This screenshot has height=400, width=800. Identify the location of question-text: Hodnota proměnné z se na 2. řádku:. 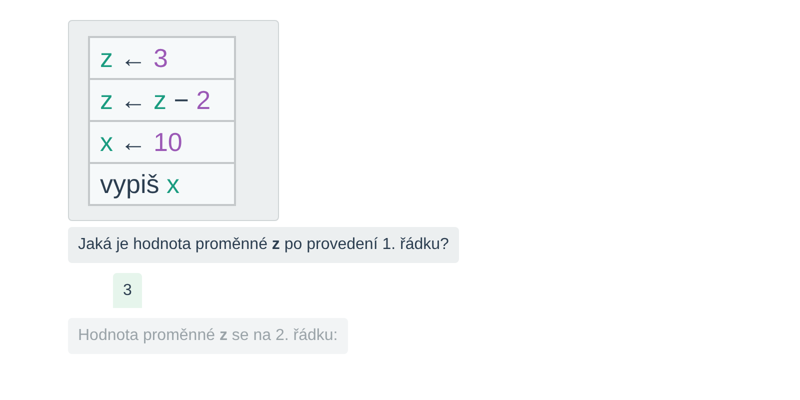
(208, 336).